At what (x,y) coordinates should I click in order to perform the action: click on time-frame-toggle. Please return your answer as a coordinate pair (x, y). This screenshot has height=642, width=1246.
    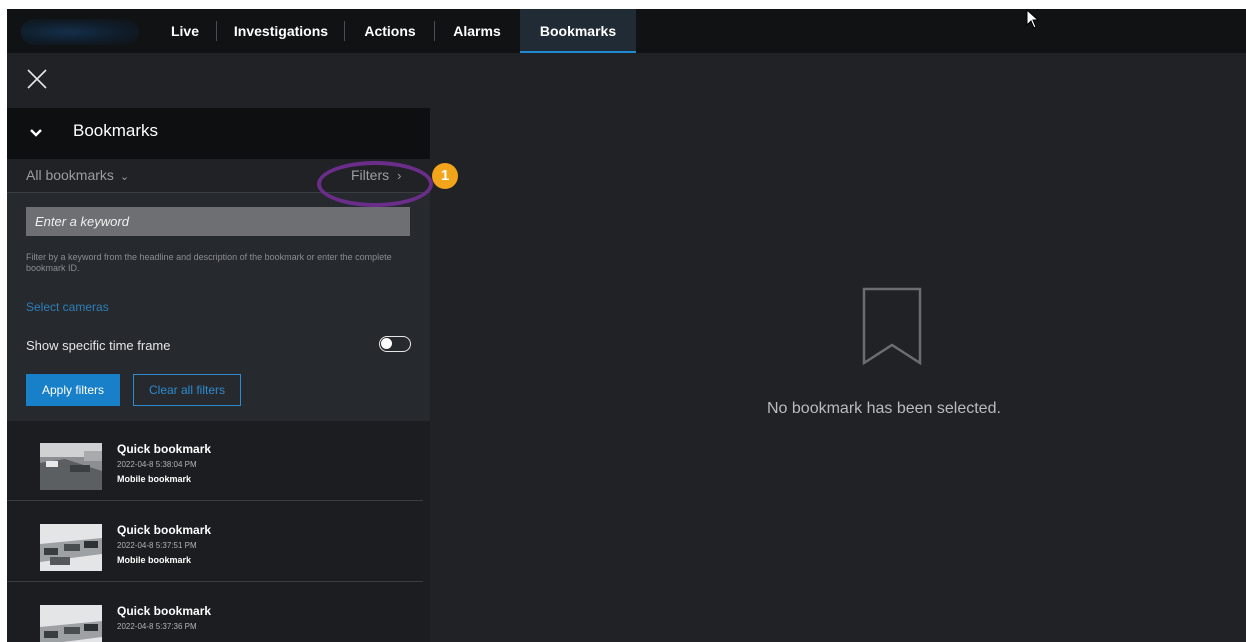
    Looking at the image, I should click on (395, 344).